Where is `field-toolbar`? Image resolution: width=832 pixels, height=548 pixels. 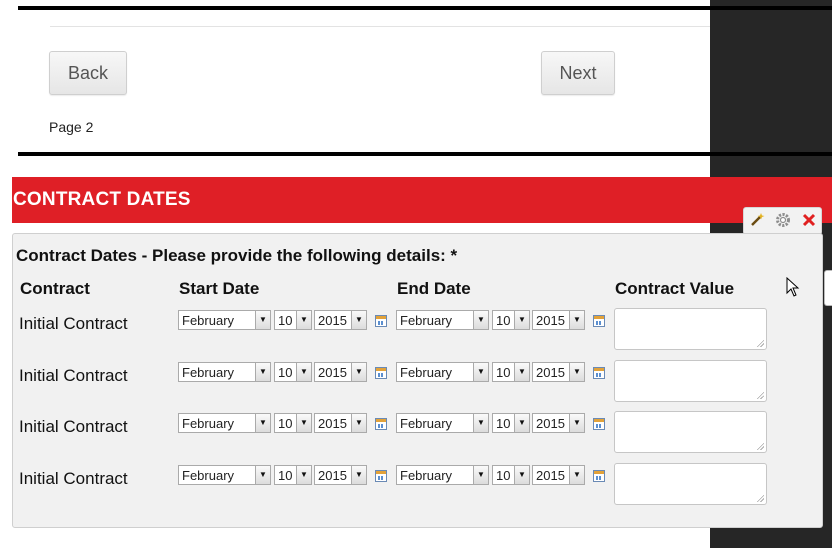
field-toolbar is located at coordinates (782, 221).